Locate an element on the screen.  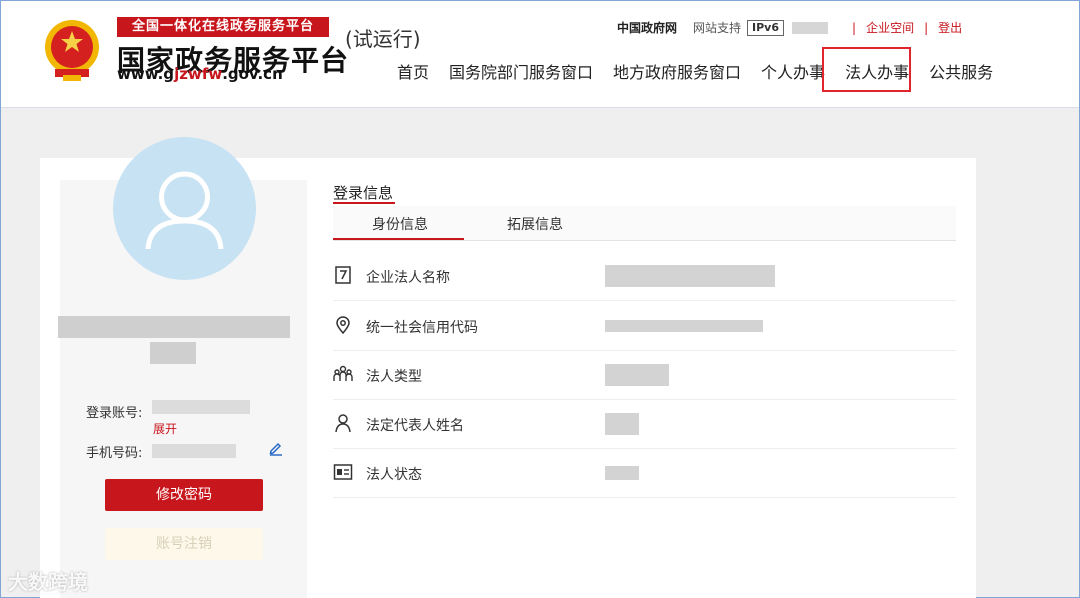
phone-label: 手机号码: is located at coordinates (114, 453).